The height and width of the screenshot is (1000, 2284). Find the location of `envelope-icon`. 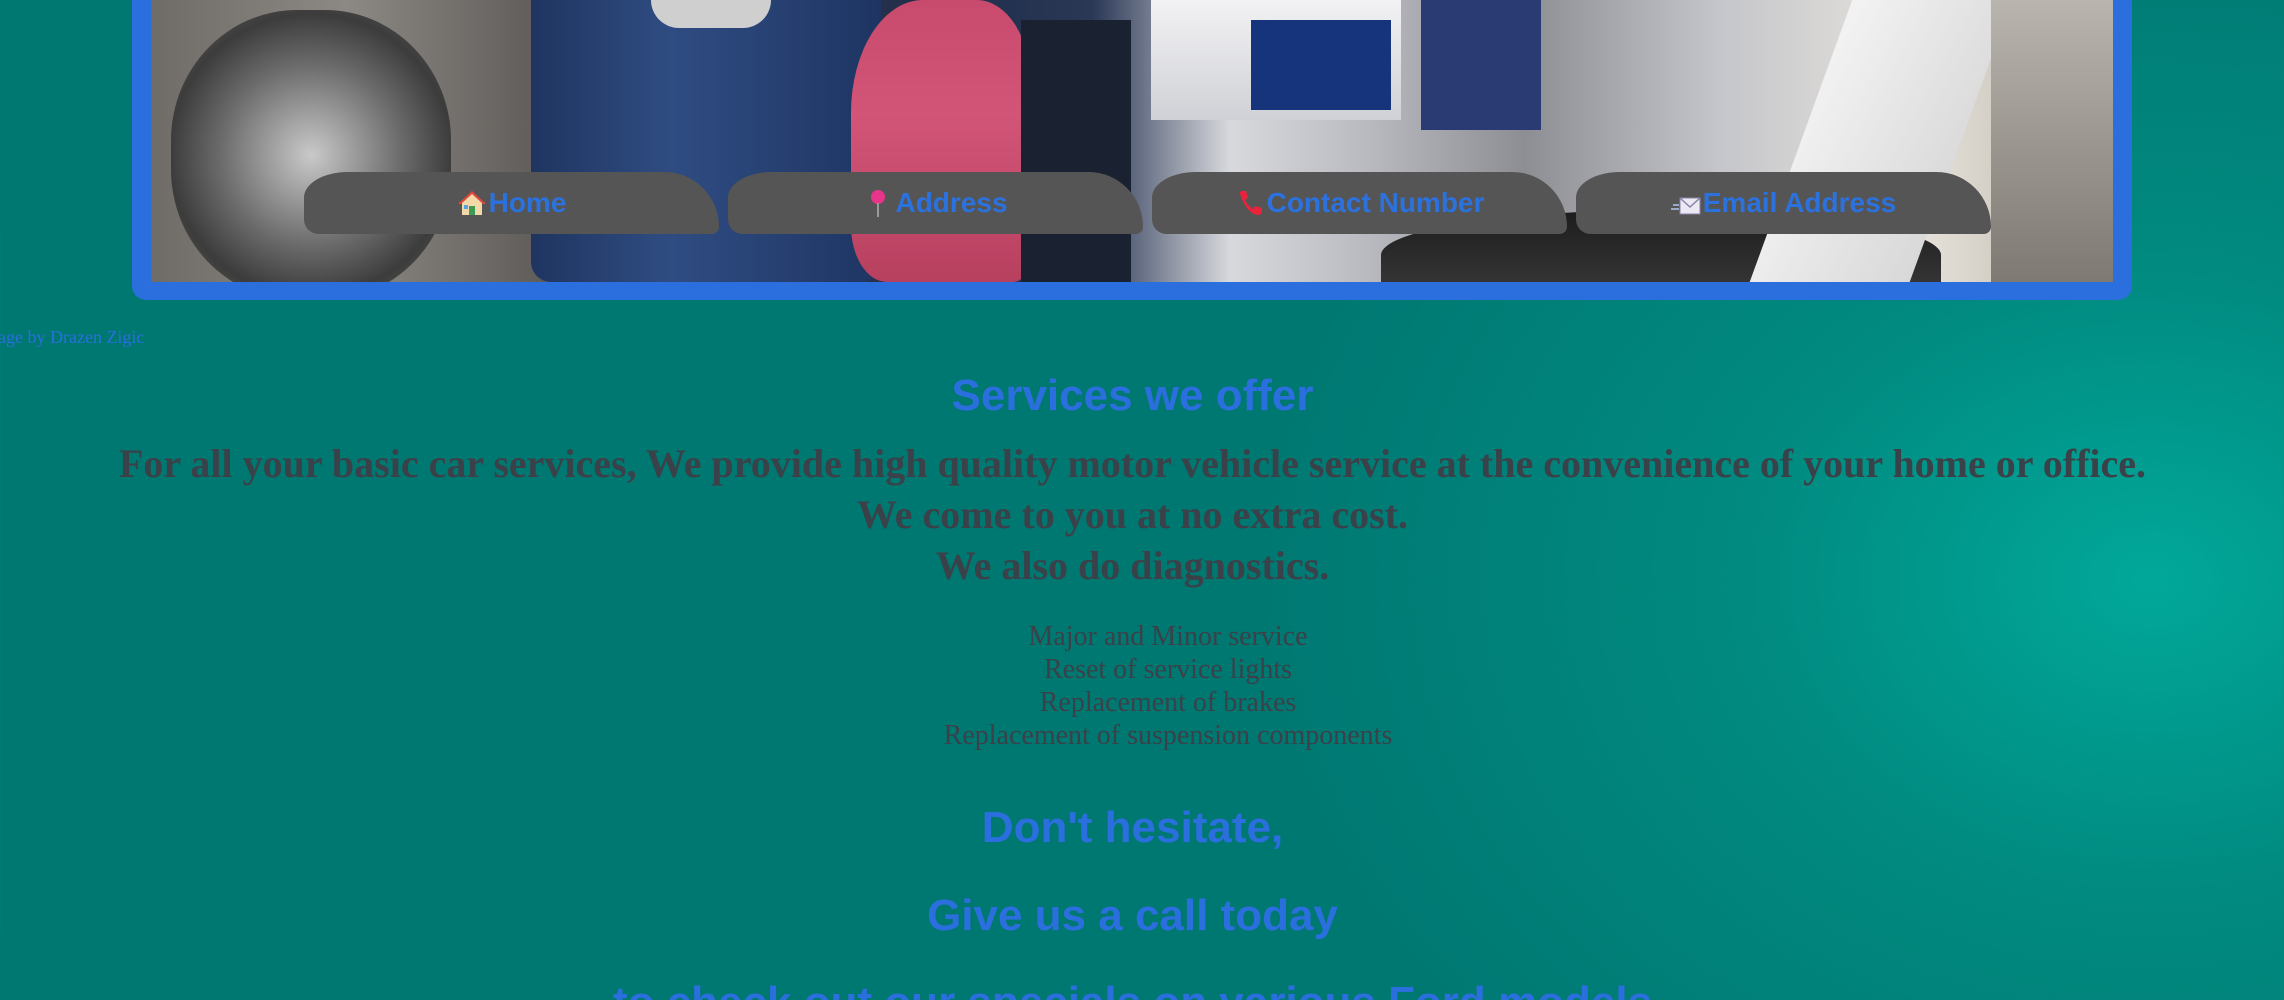

envelope-icon is located at coordinates (1685, 203).